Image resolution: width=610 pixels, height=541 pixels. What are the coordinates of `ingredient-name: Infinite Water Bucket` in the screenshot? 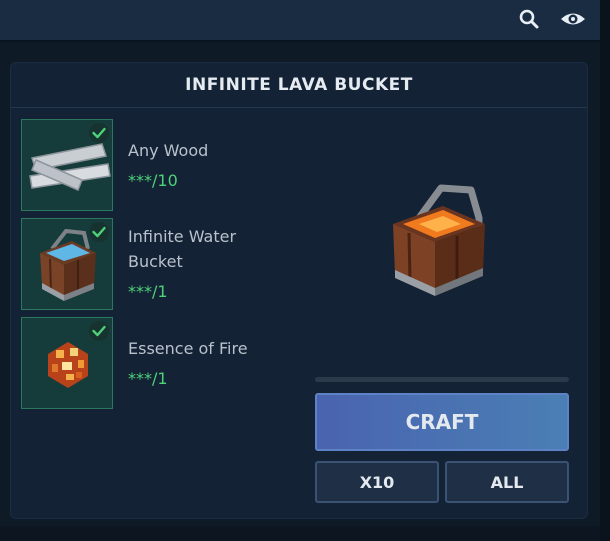 It's located at (182, 249).